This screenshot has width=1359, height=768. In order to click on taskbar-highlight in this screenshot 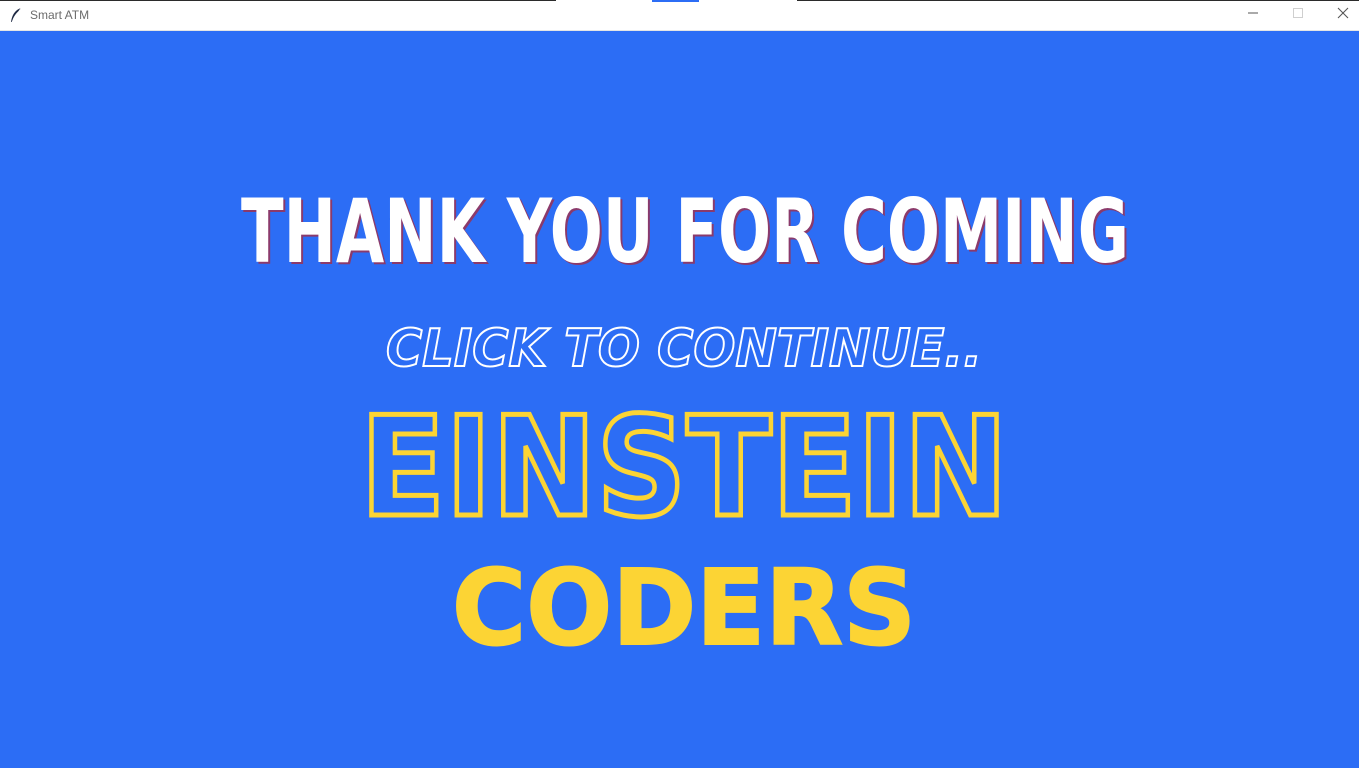, I will do `click(675, 1)`.